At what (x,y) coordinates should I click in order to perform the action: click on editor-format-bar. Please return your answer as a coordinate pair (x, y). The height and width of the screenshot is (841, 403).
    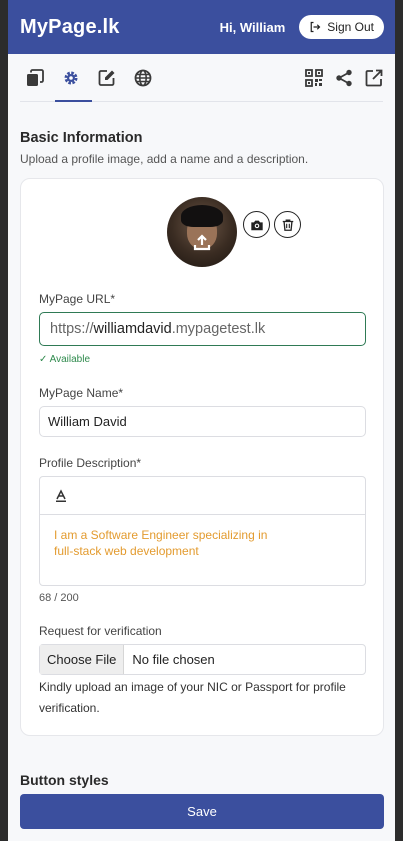
    Looking at the image, I should click on (202, 496).